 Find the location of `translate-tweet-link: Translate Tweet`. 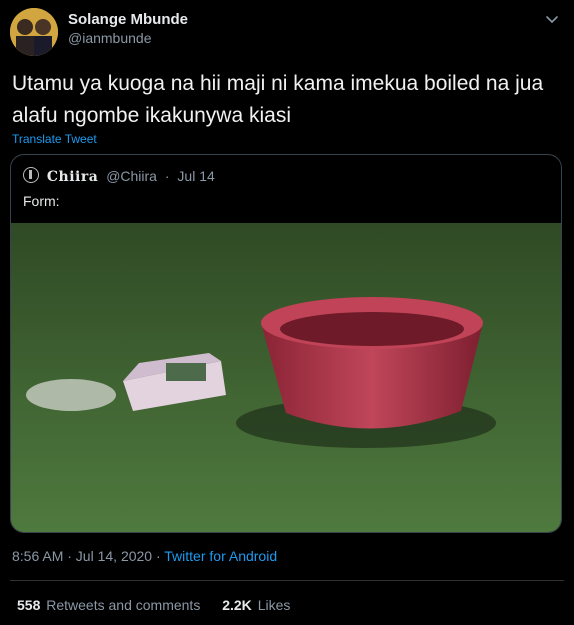

translate-tweet-link: Translate Tweet is located at coordinates (54, 139).